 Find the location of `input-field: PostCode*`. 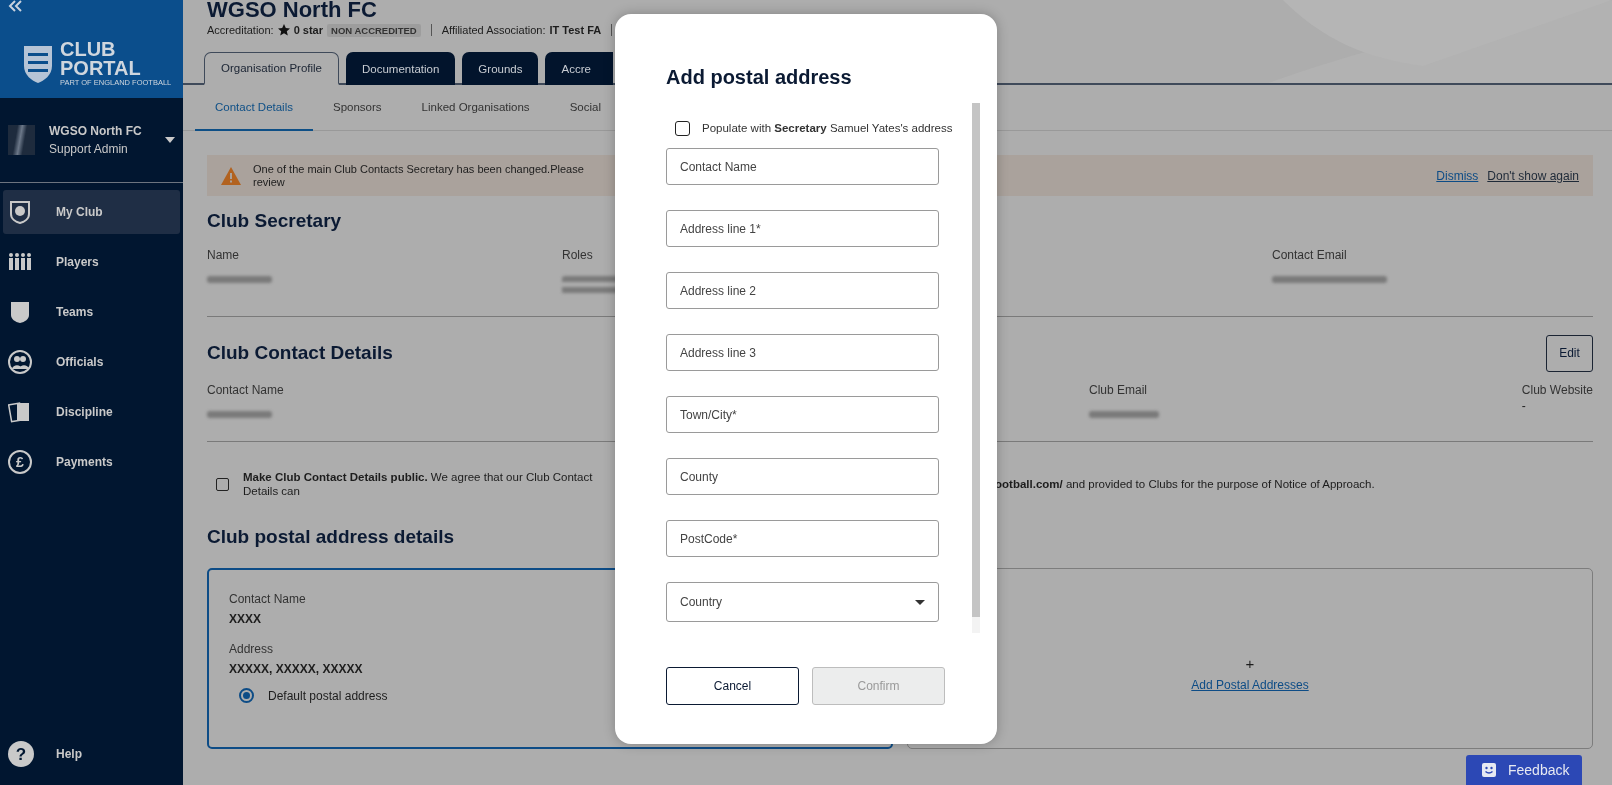

input-field: PostCode* is located at coordinates (802, 538).